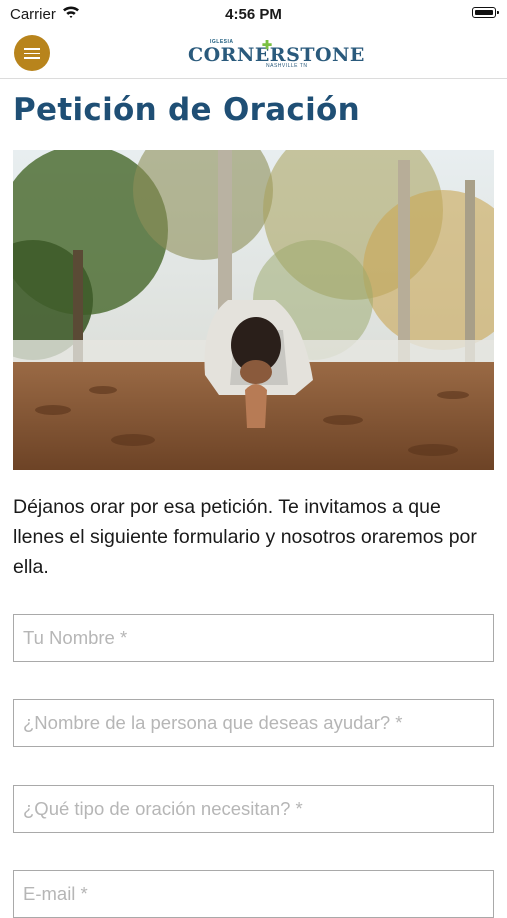 This screenshot has width=507, height=918. What do you see at coordinates (32, 49) in the screenshot?
I see `menu-icon` at bounding box center [32, 49].